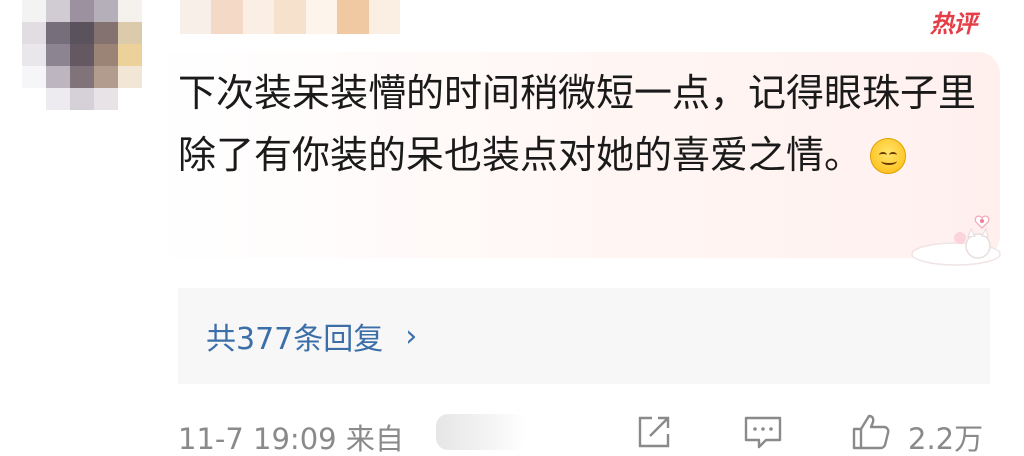 This screenshot has height=456, width=1024. What do you see at coordinates (295, 339) in the screenshot?
I see `reply-count-label: 共377条回复` at bounding box center [295, 339].